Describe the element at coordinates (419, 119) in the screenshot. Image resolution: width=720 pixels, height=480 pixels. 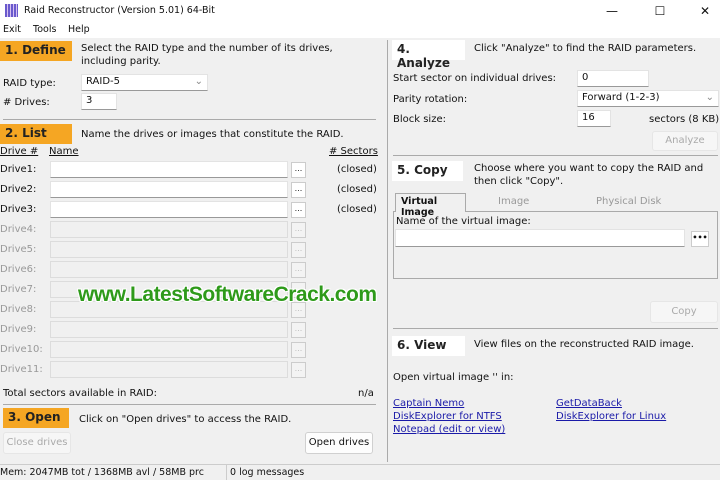
I see `block-size-label: Block size:` at that location.